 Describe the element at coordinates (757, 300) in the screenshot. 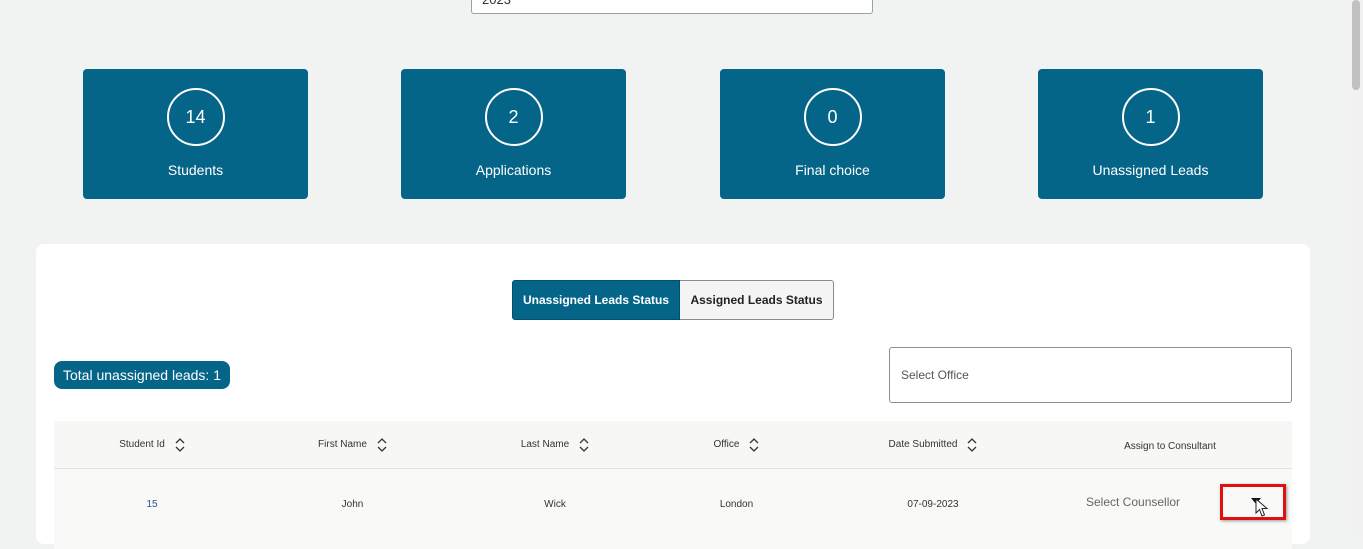

I see `tab-assigned-leads-status: Assigned Leads Status` at that location.